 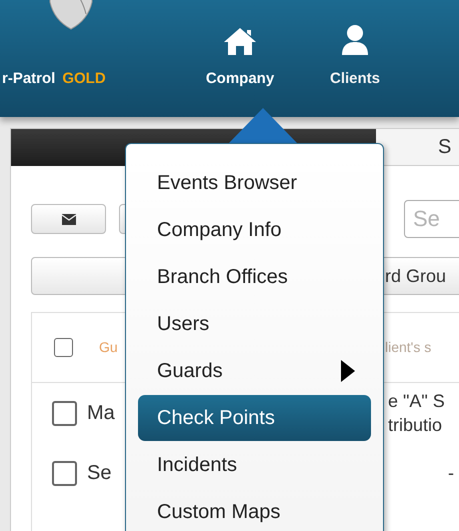 What do you see at coordinates (254, 371) in the screenshot?
I see `menu-item: Guards` at bounding box center [254, 371].